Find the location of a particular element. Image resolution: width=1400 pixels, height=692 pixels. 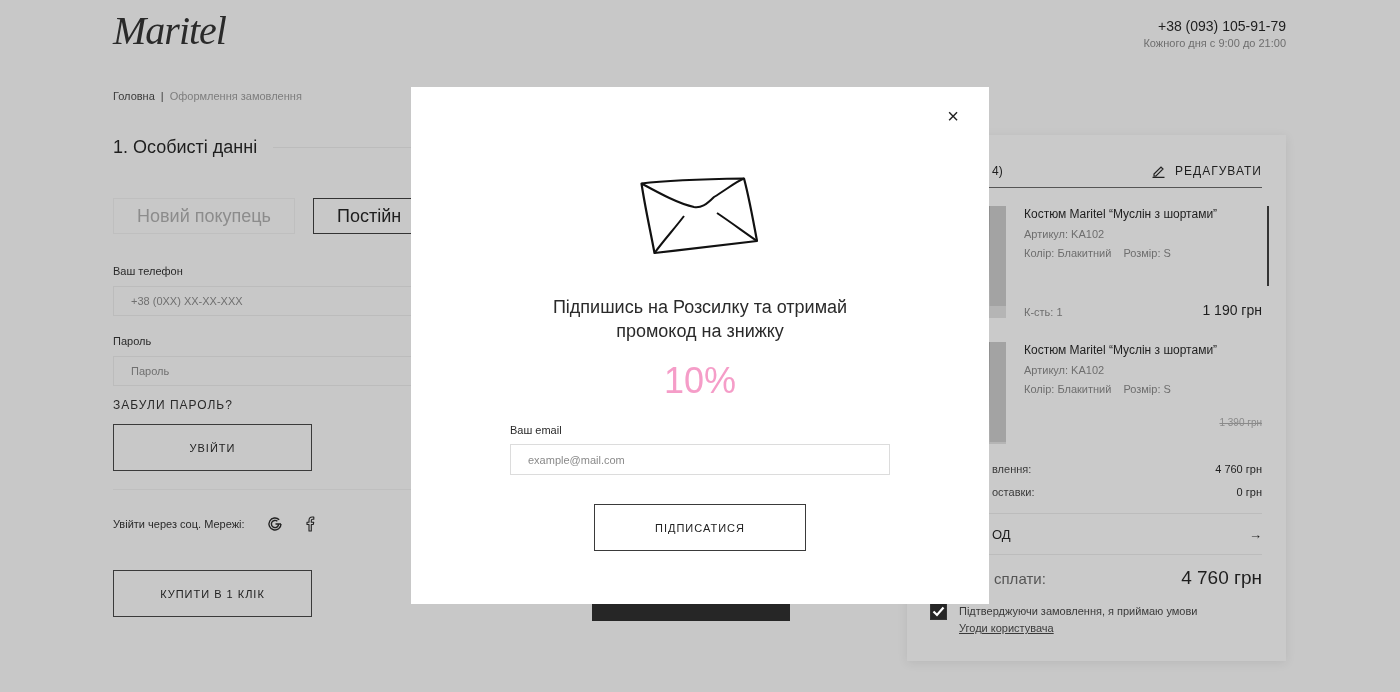

agreement-text: Підтверджуючи замовлення, я приймаю умови Угоди користувача is located at coordinates (1079, 620).